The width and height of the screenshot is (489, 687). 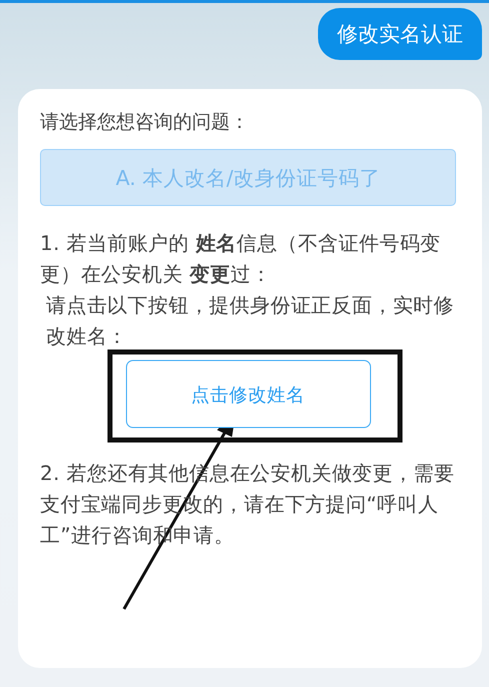 What do you see at coordinates (400, 34) in the screenshot?
I see `message-bubble: 修改实名认证` at bounding box center [400, 34].